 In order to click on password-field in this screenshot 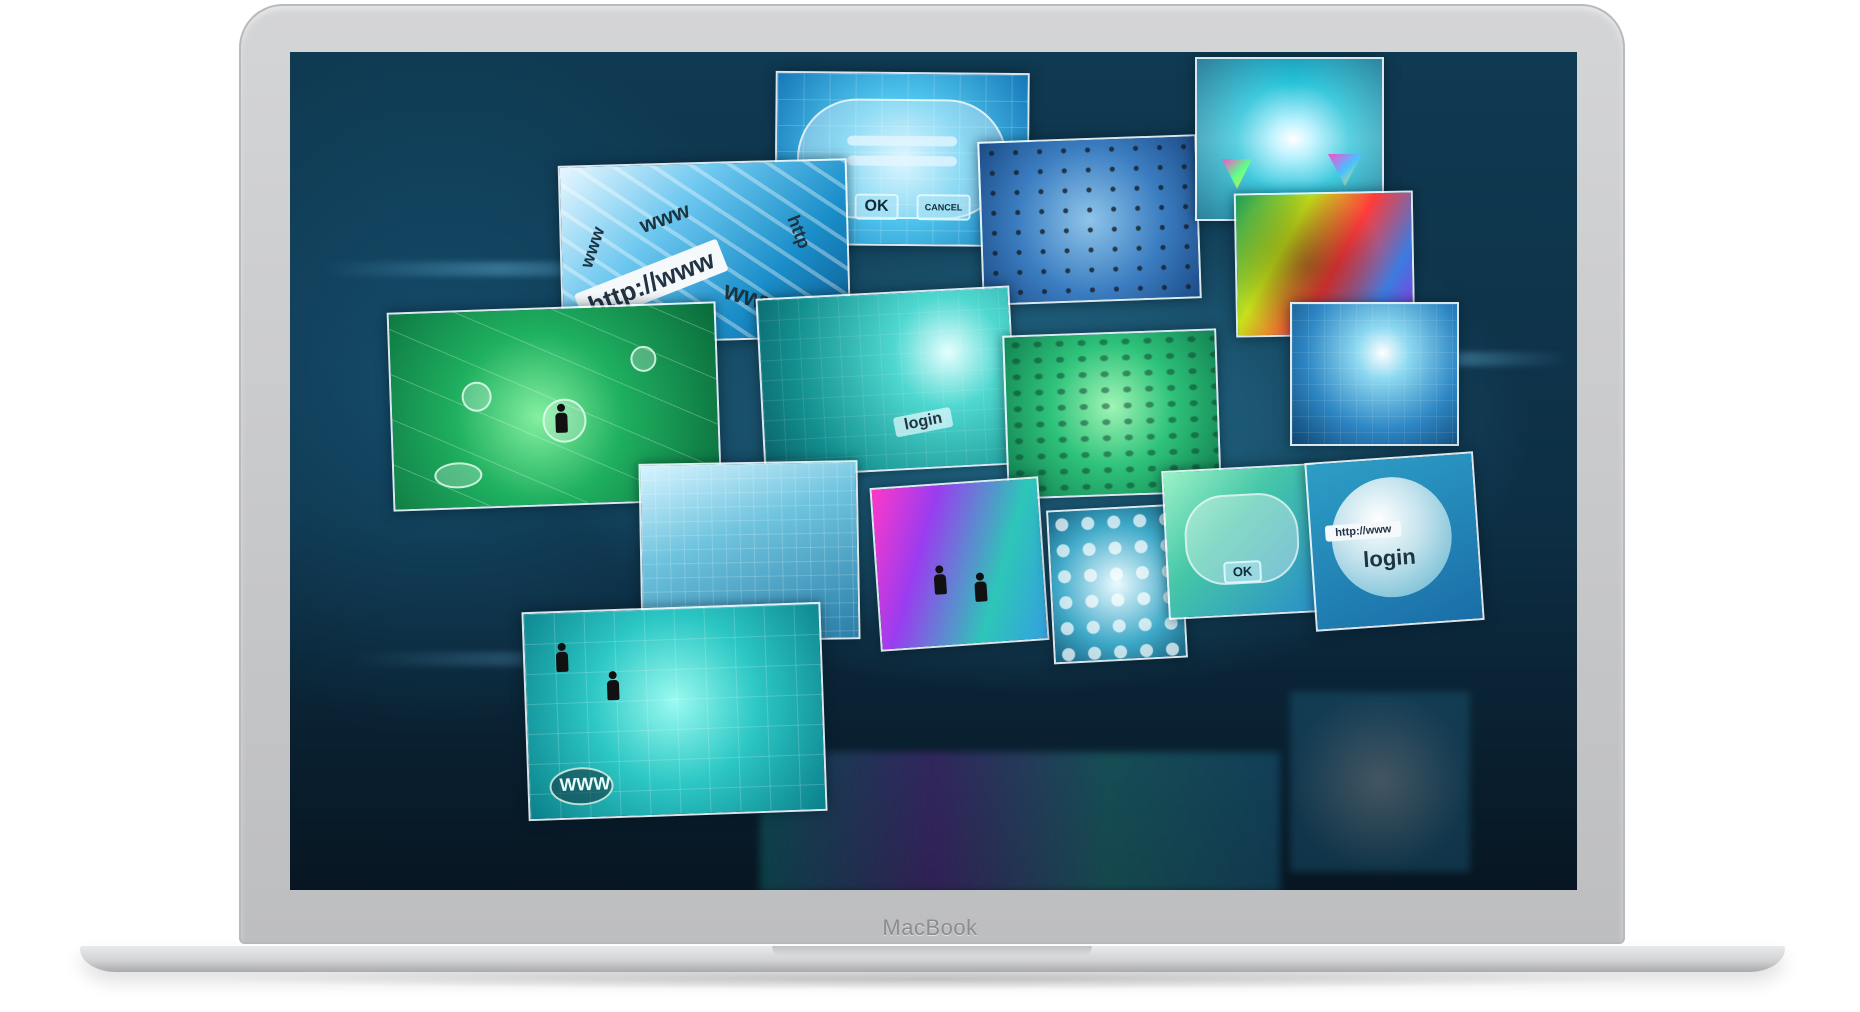, I will do `click(902, 161)`.